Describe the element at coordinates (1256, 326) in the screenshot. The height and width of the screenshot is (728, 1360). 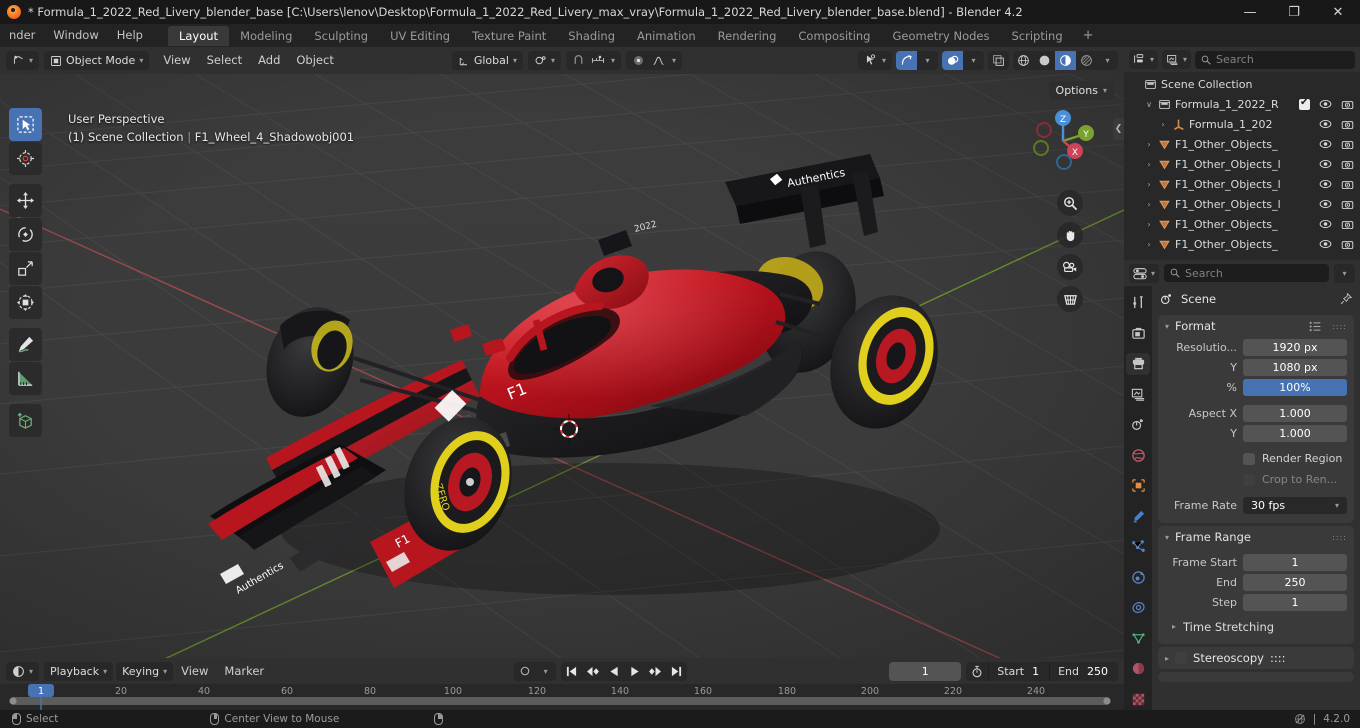
I see `format-panel-header: ▾ Format ::::` at that location.